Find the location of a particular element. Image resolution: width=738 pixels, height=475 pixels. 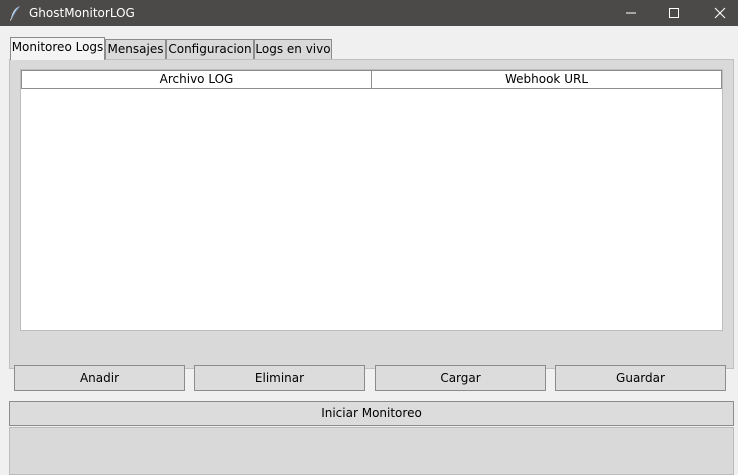

window-titlebar: GhostMonitorLOG is located at coordinates (369, 13).